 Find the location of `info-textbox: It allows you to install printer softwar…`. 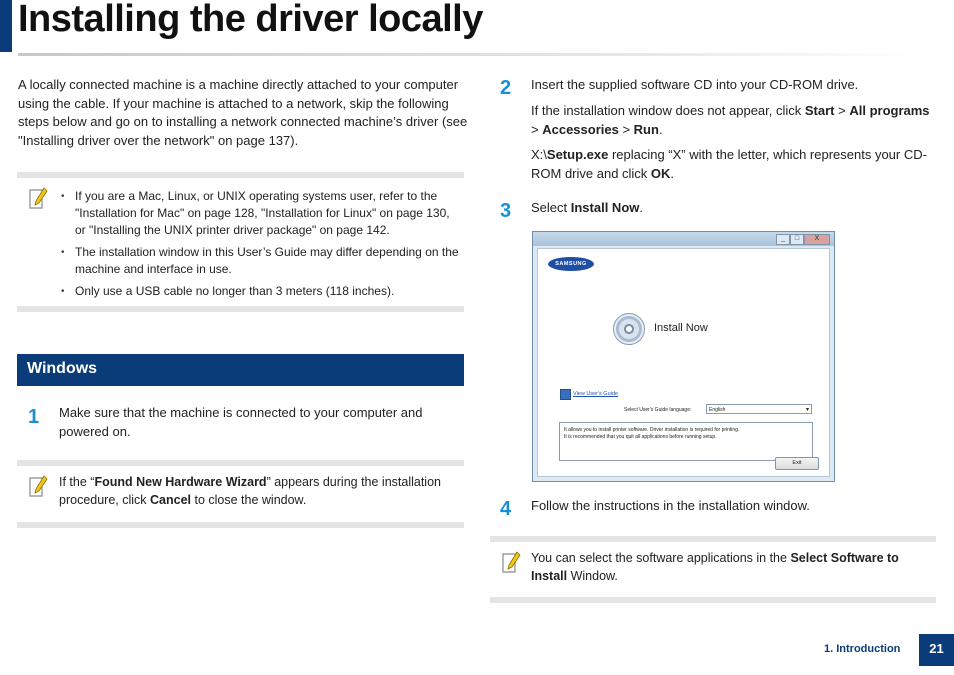

info-textbox: It allows you to install printer softwar… is located at coordinates (686, 441).